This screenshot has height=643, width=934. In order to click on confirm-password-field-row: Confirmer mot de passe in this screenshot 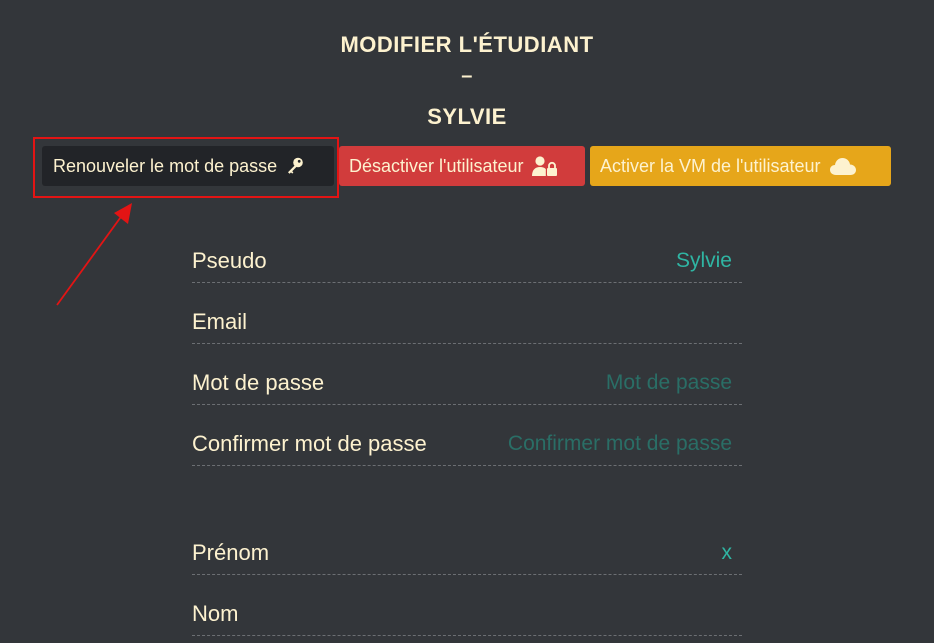, I will do `click(467, 444)`.